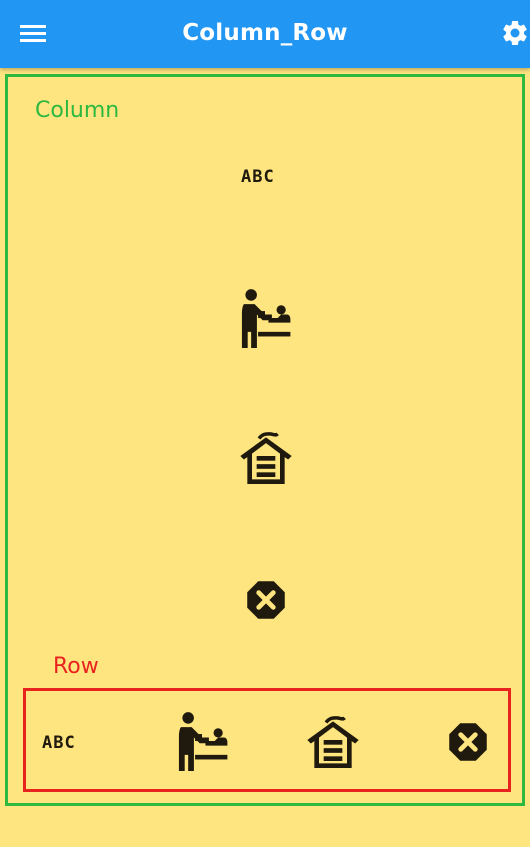 Image resolution: width=530 pixels, height=847 pixels. Describe the element at coordinates (76, 666) in the screenshot. I see `row-label: Row` at that location.